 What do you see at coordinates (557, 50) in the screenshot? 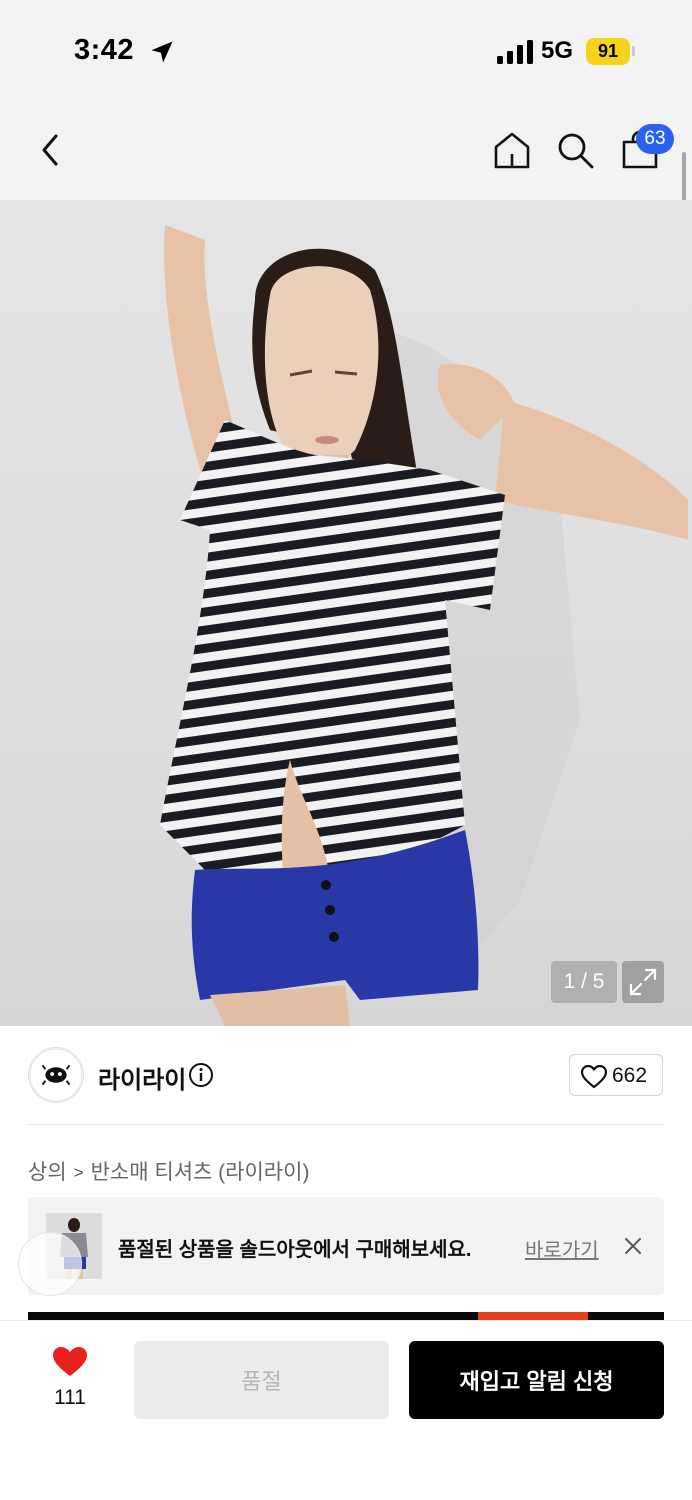
I see `network-type: 5G` at bounding box center [557, 50].